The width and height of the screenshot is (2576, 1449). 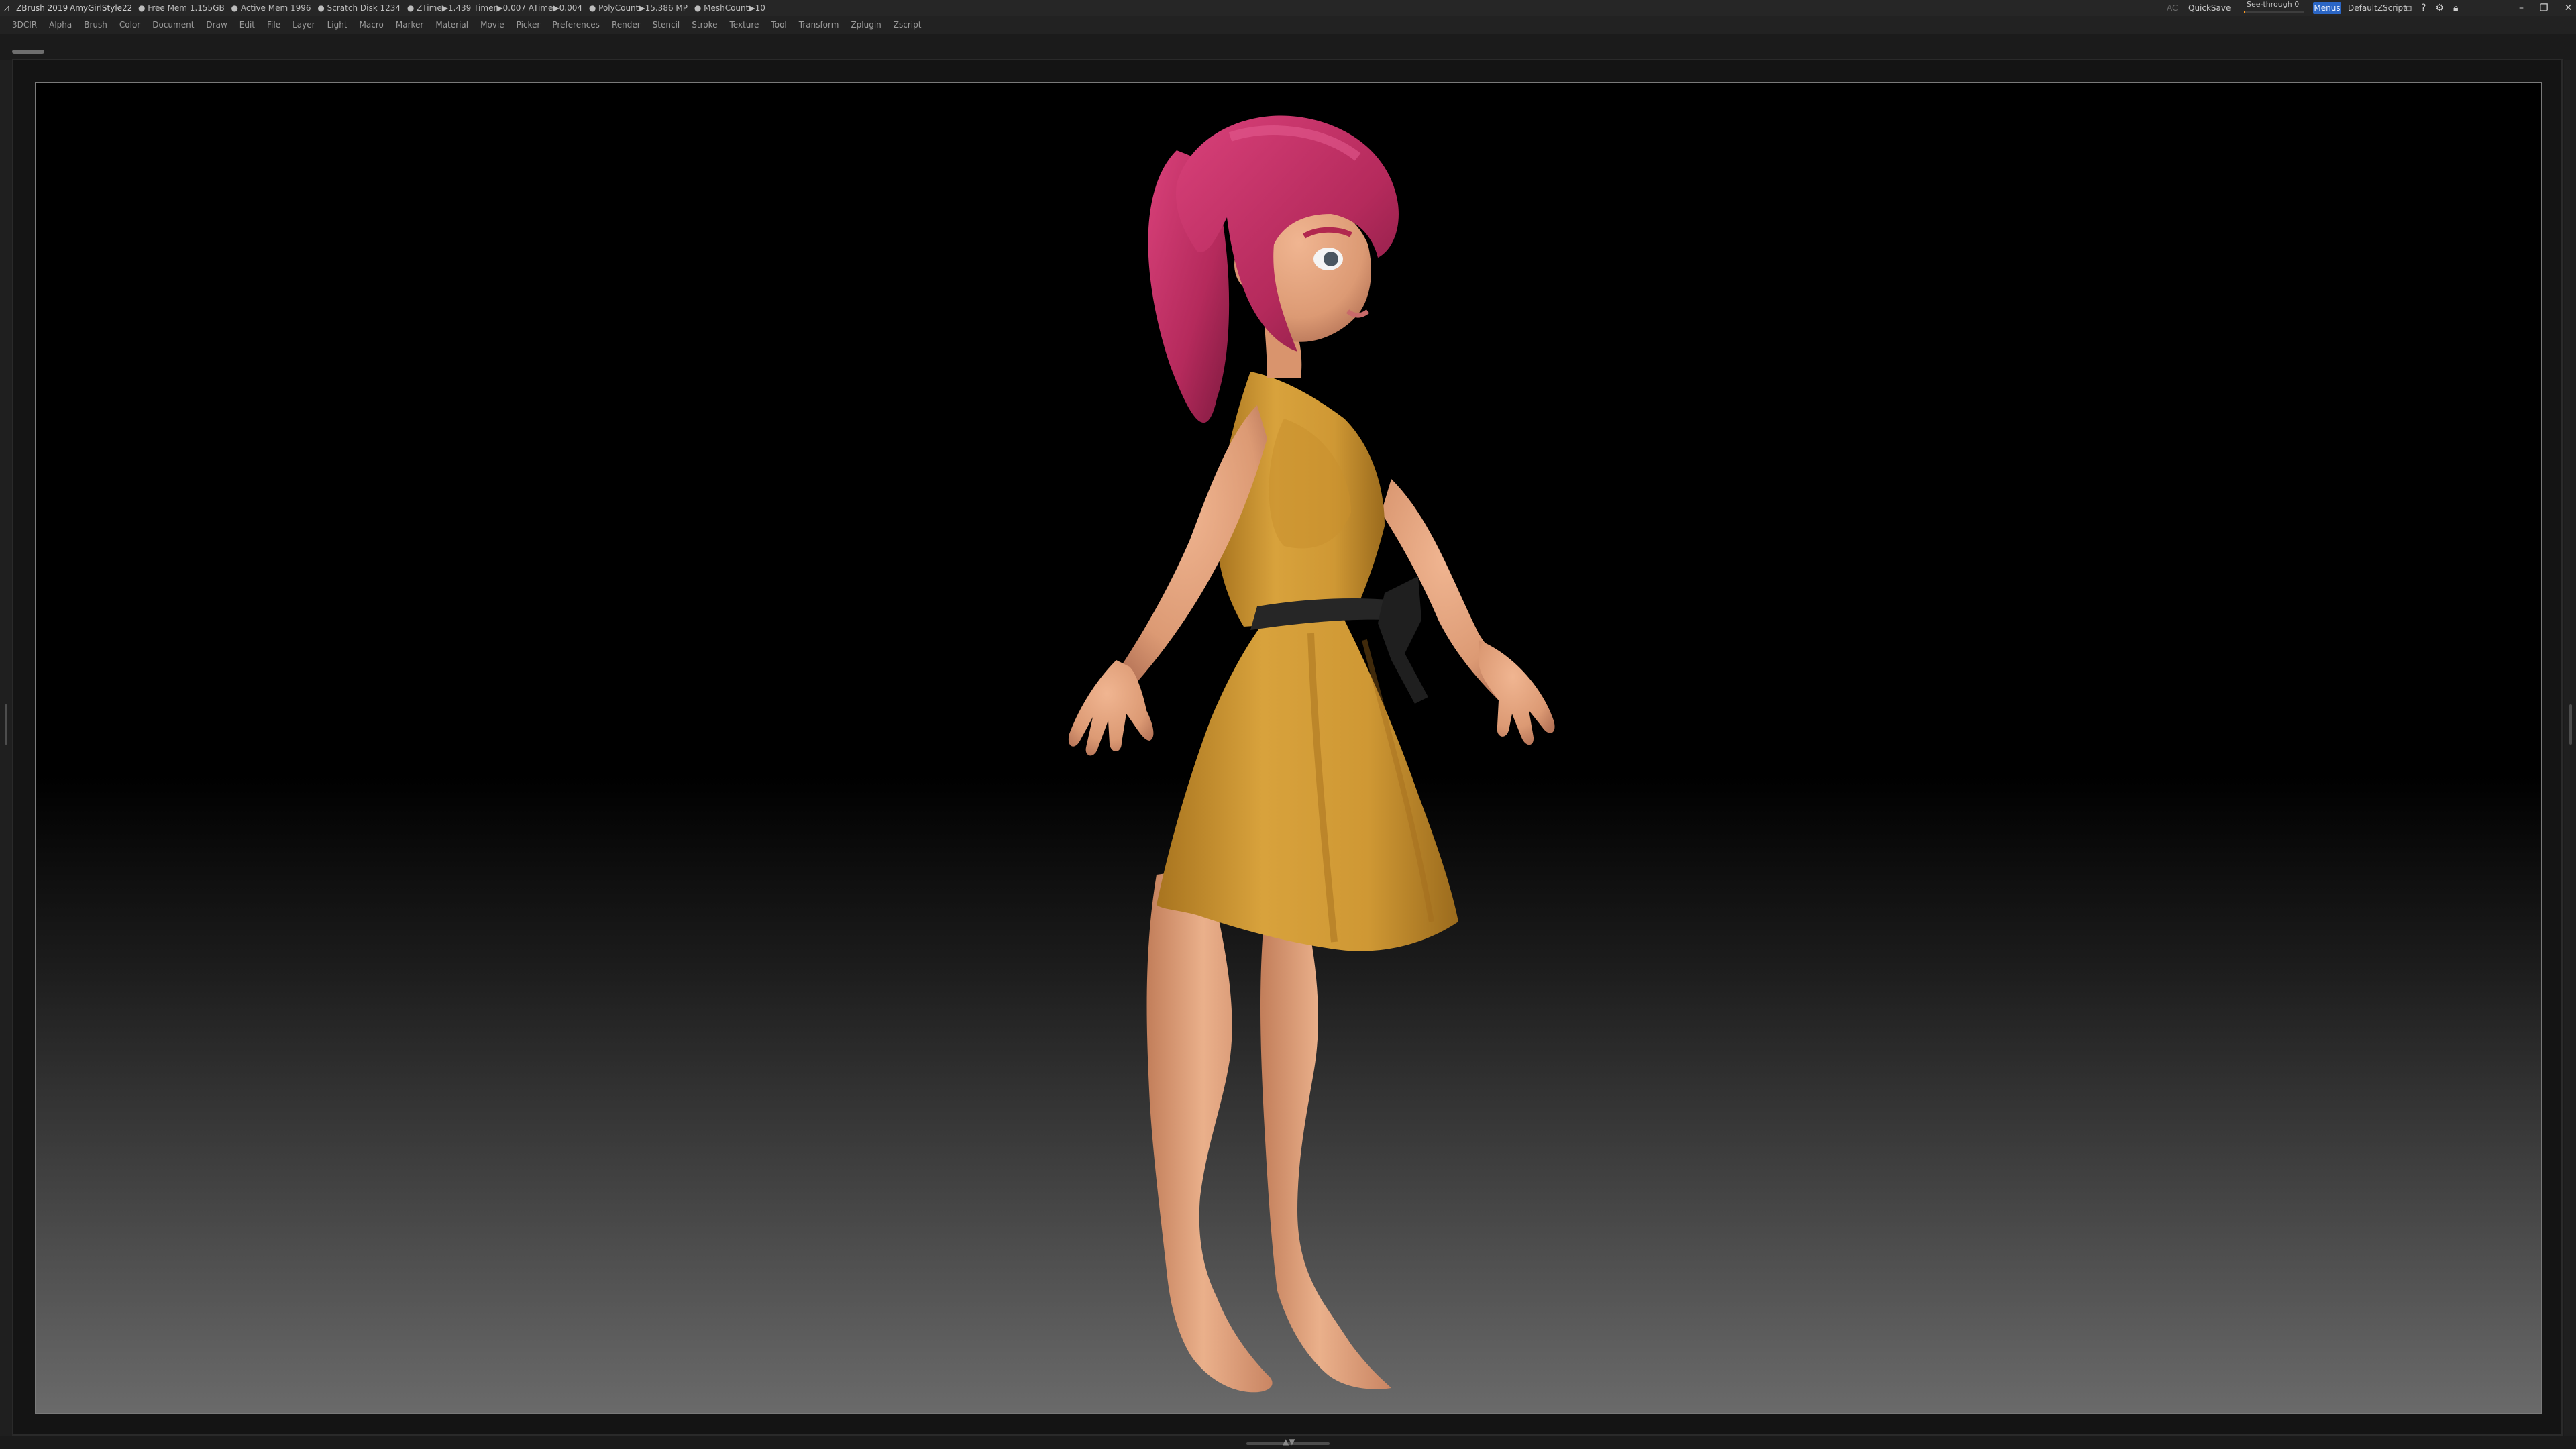 I want to click on menus-button: Menus, so click(x=2327, y=8).